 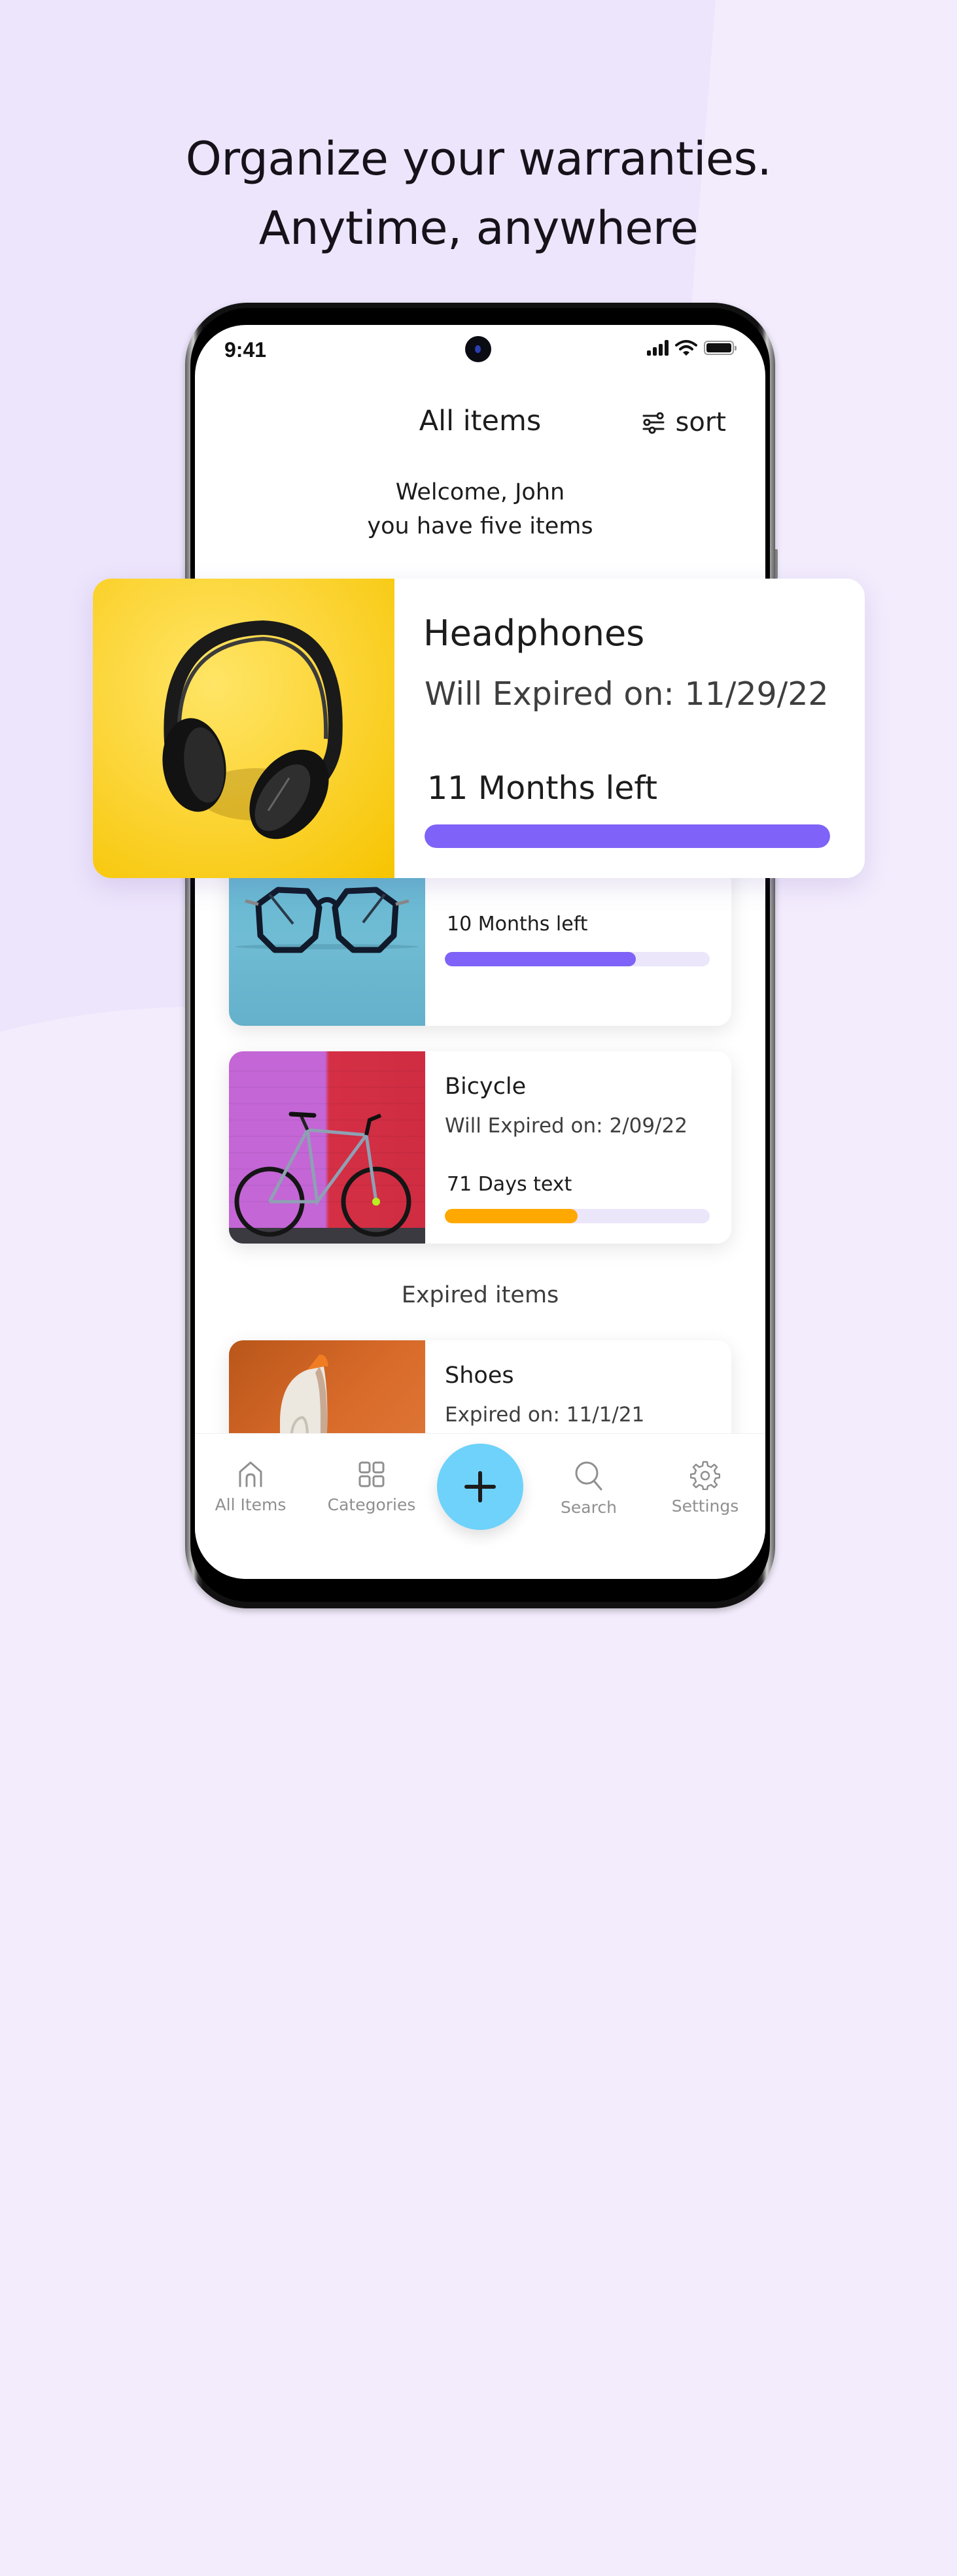 I want to click on featured-item-expiry: Will Expired on: 11/29/22, so click(x=627, y=694).